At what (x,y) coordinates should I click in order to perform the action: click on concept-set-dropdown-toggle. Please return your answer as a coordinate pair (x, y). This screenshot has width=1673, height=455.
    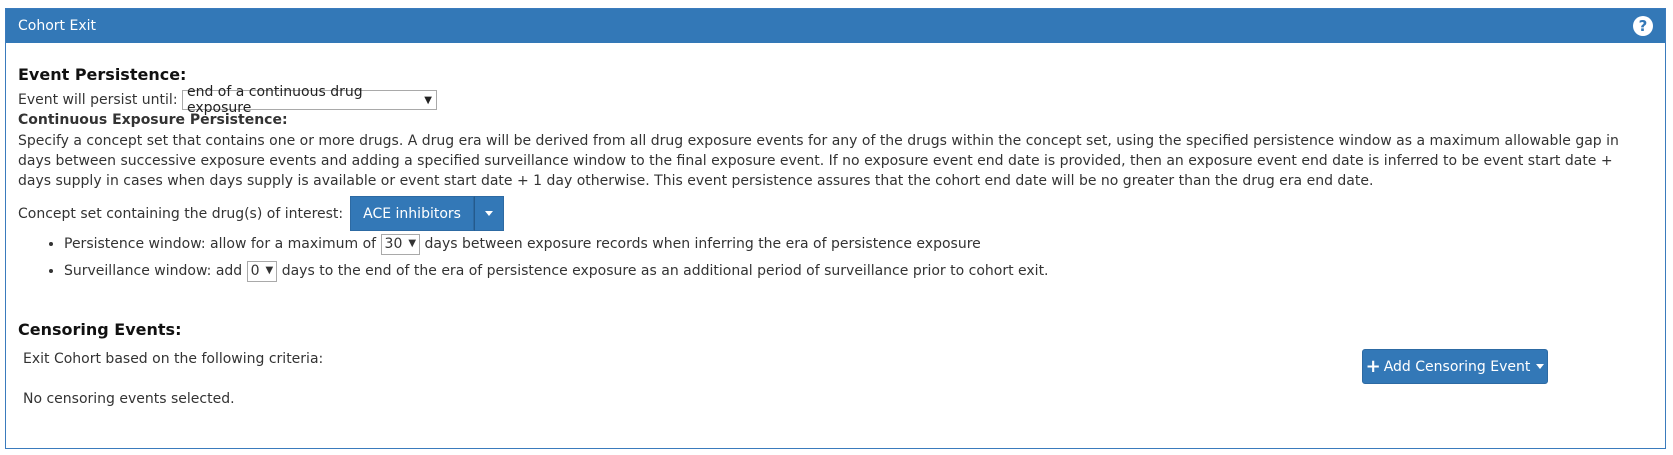
    Looking at the image, I should click on (488, 213).